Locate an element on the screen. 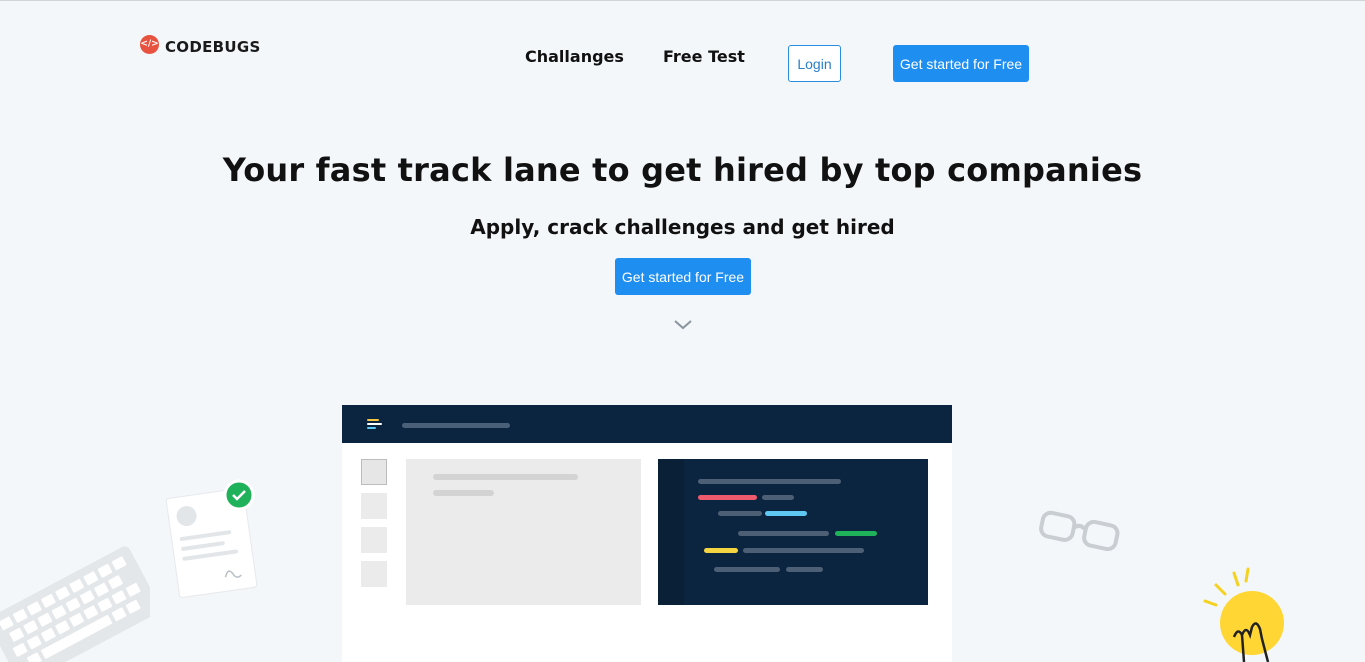  hero-get-started-button: Get started for Free is located at coordinates (683, 276).